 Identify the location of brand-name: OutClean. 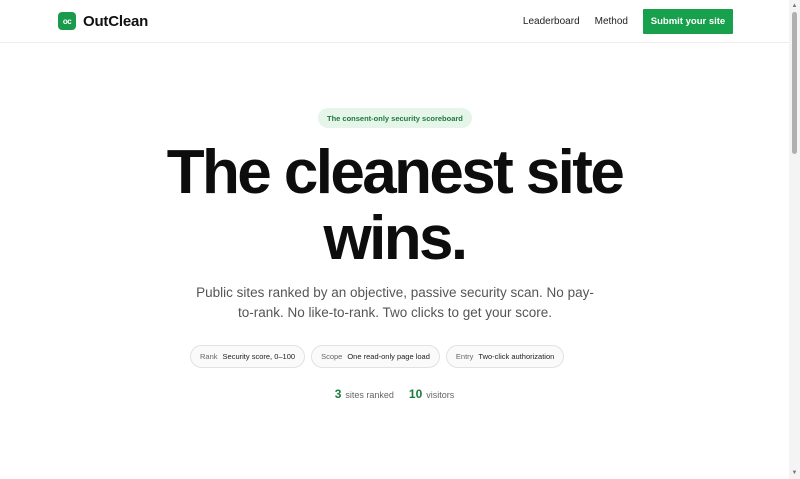
(116, 21).